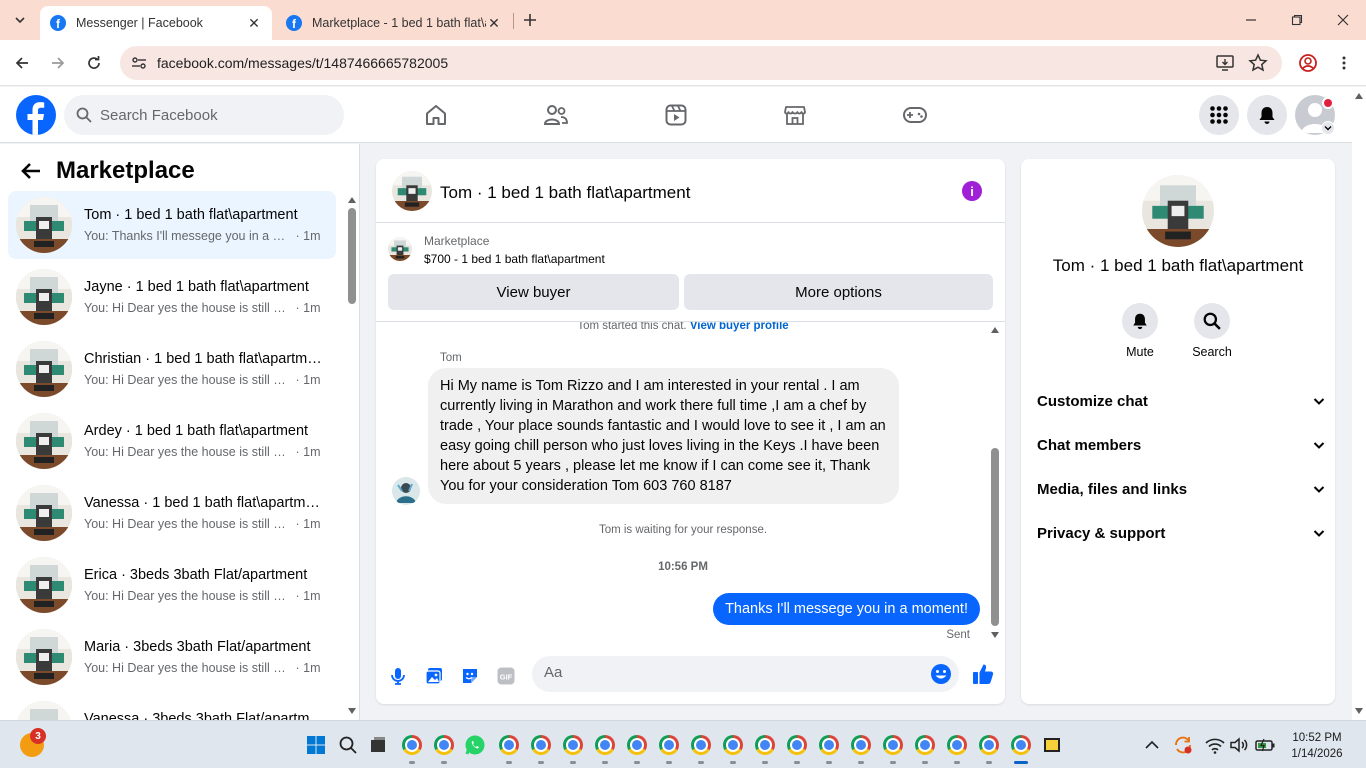  I want to click on reload-icon, so click(94, 63).